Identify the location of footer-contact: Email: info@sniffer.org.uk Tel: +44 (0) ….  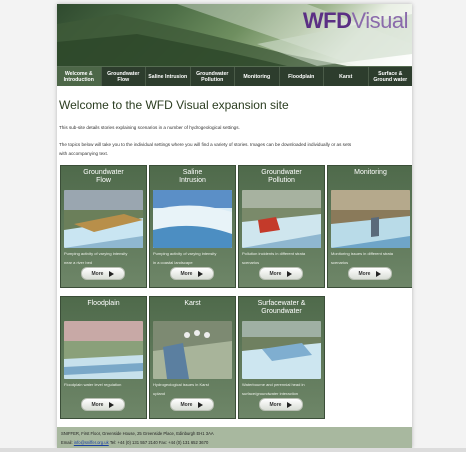
(135, 442).